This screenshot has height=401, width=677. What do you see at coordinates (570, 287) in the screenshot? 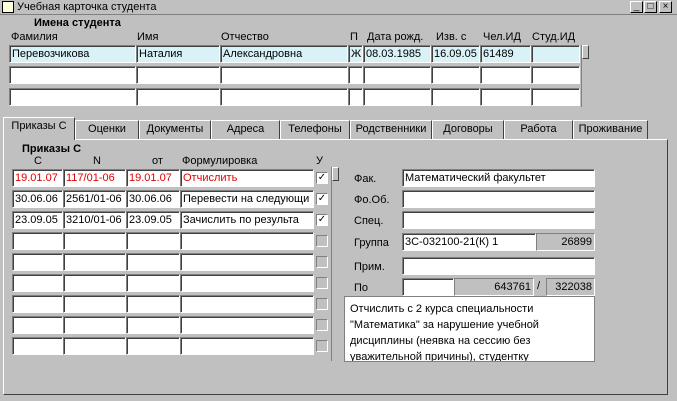
I see `by-code2-field: 322038` at bounding box center [570, 287].